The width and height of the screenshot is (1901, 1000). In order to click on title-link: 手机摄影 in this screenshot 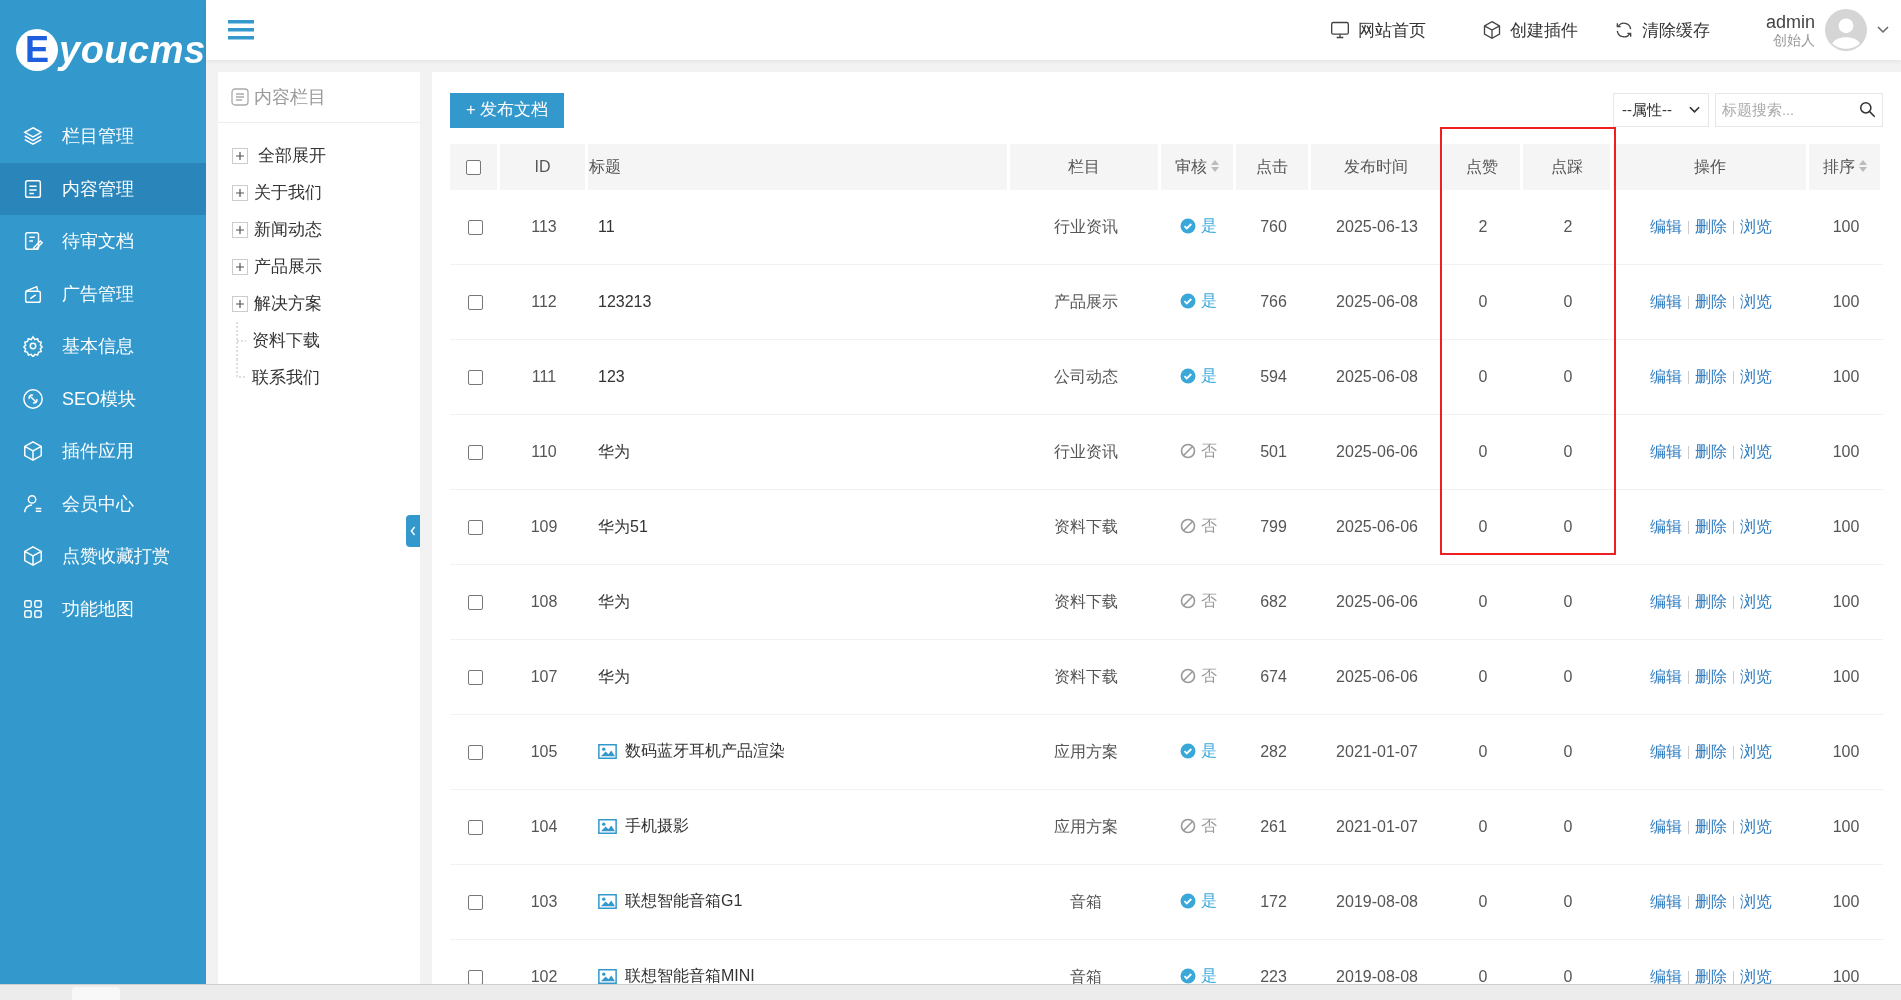, I will do `click(657, 826)`.